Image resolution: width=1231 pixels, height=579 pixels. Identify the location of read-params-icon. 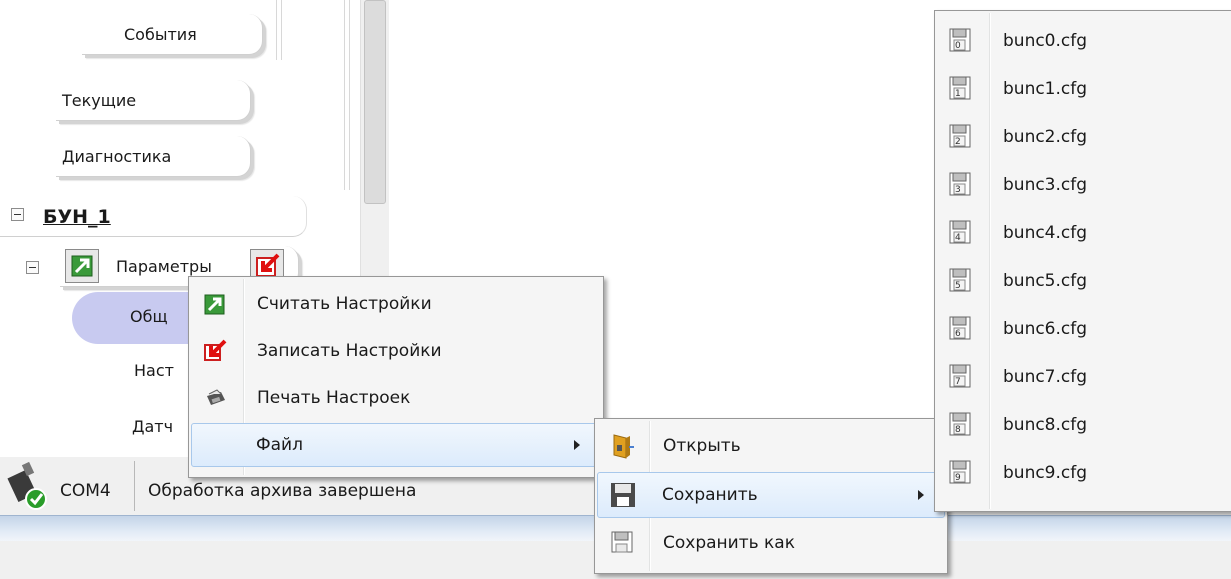
(82, 266).